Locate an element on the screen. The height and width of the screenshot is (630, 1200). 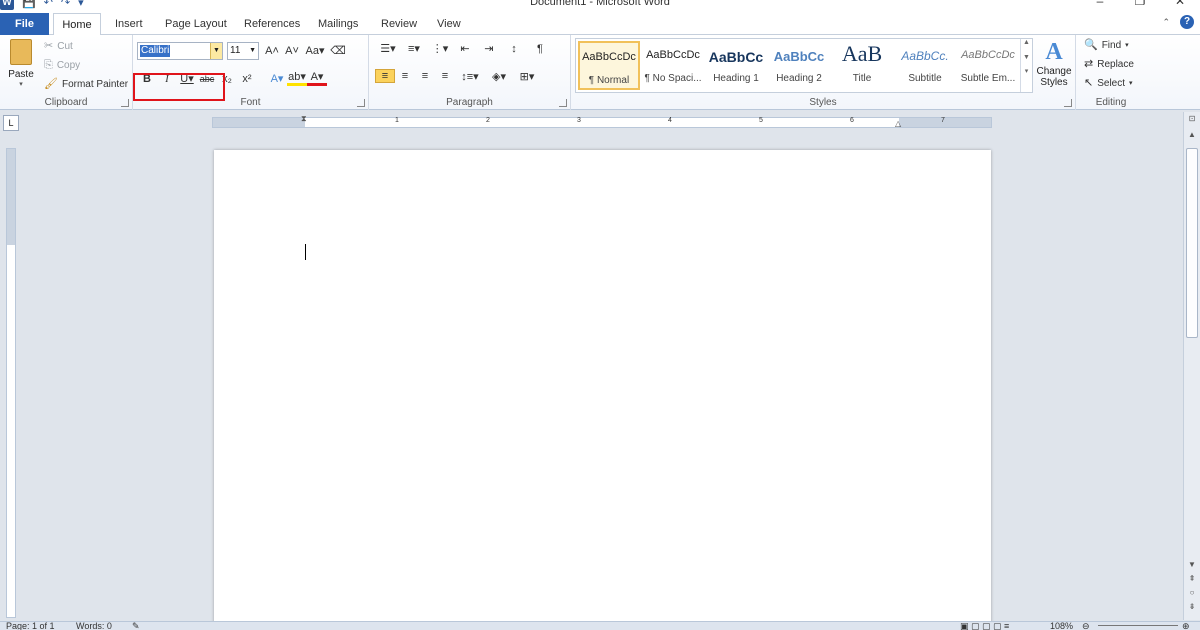
align-left-icon: ≡ is located at coordinates (385, 76).